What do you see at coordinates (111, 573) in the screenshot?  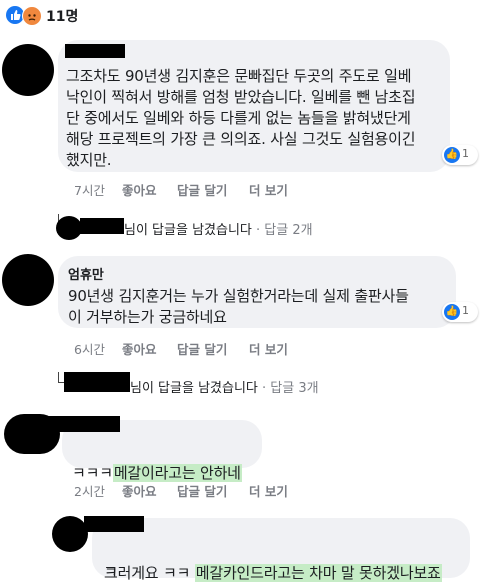 I see `comment-text-overflow: ㅋ` at bounding box center [111, 573].